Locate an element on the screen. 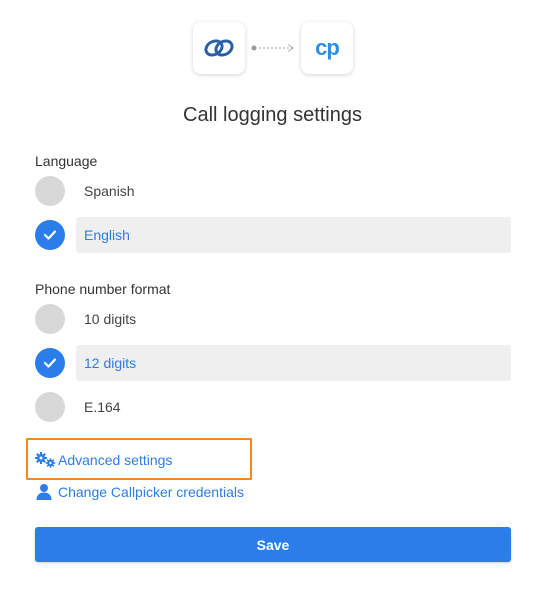  advanced-settings-label: Advanced settings is located at coordinates (115, 460).